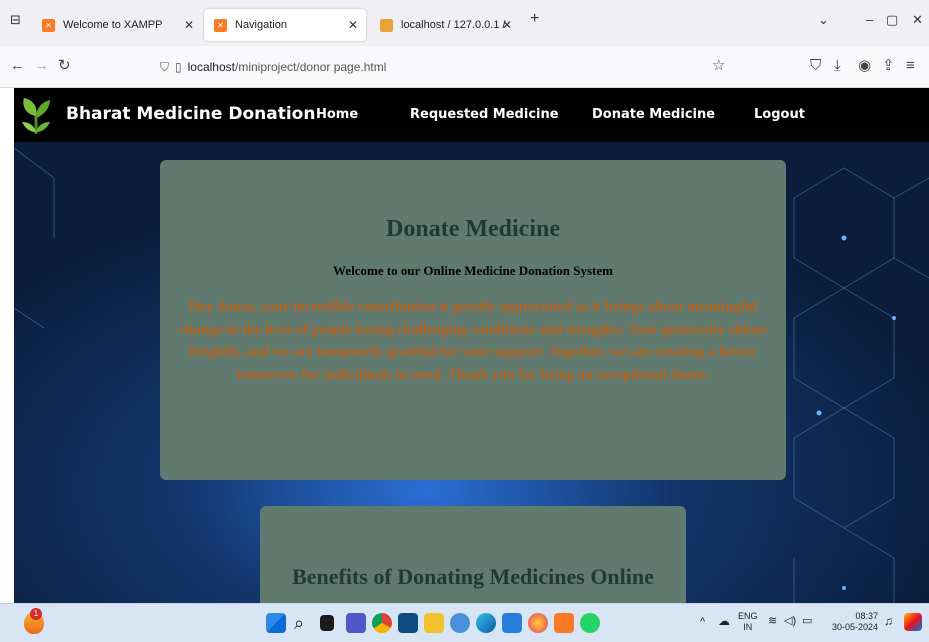  What do you see at coordinates (64, 66) in the screenshot?
I see `reload-icon: ↻` at bounding box center [64, 66].